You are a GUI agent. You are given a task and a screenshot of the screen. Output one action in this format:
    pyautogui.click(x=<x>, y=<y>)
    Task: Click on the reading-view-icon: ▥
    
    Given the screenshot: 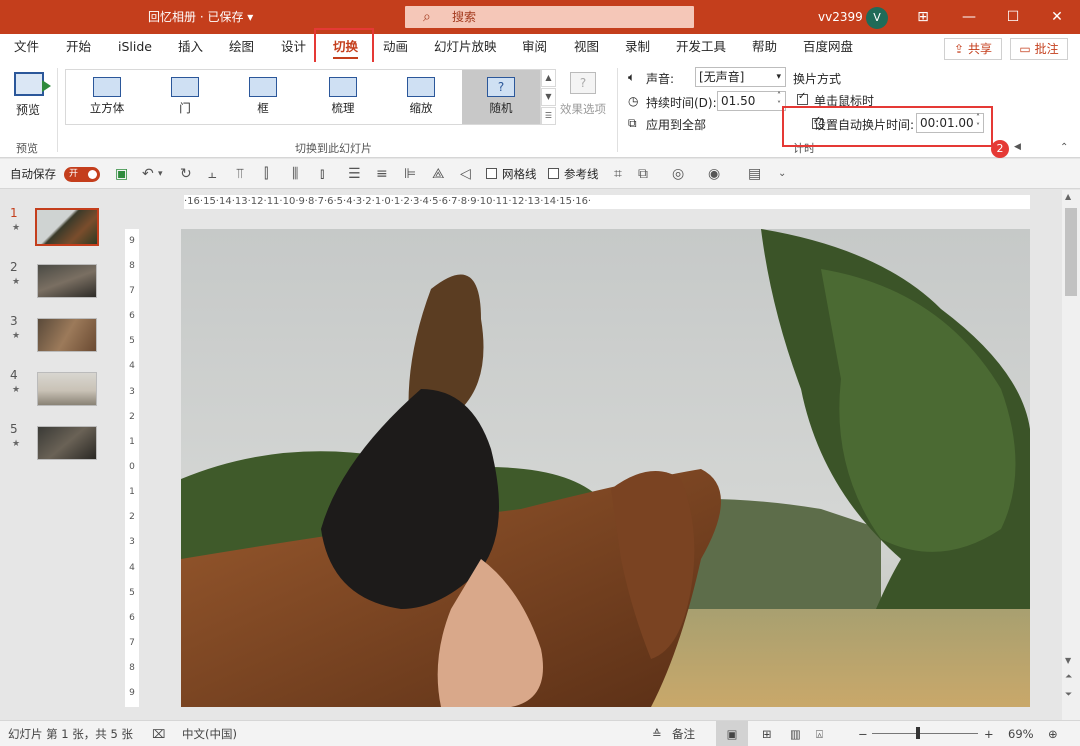 What is the action you would take?
    pyautogui.click(x=795, y=733)
    